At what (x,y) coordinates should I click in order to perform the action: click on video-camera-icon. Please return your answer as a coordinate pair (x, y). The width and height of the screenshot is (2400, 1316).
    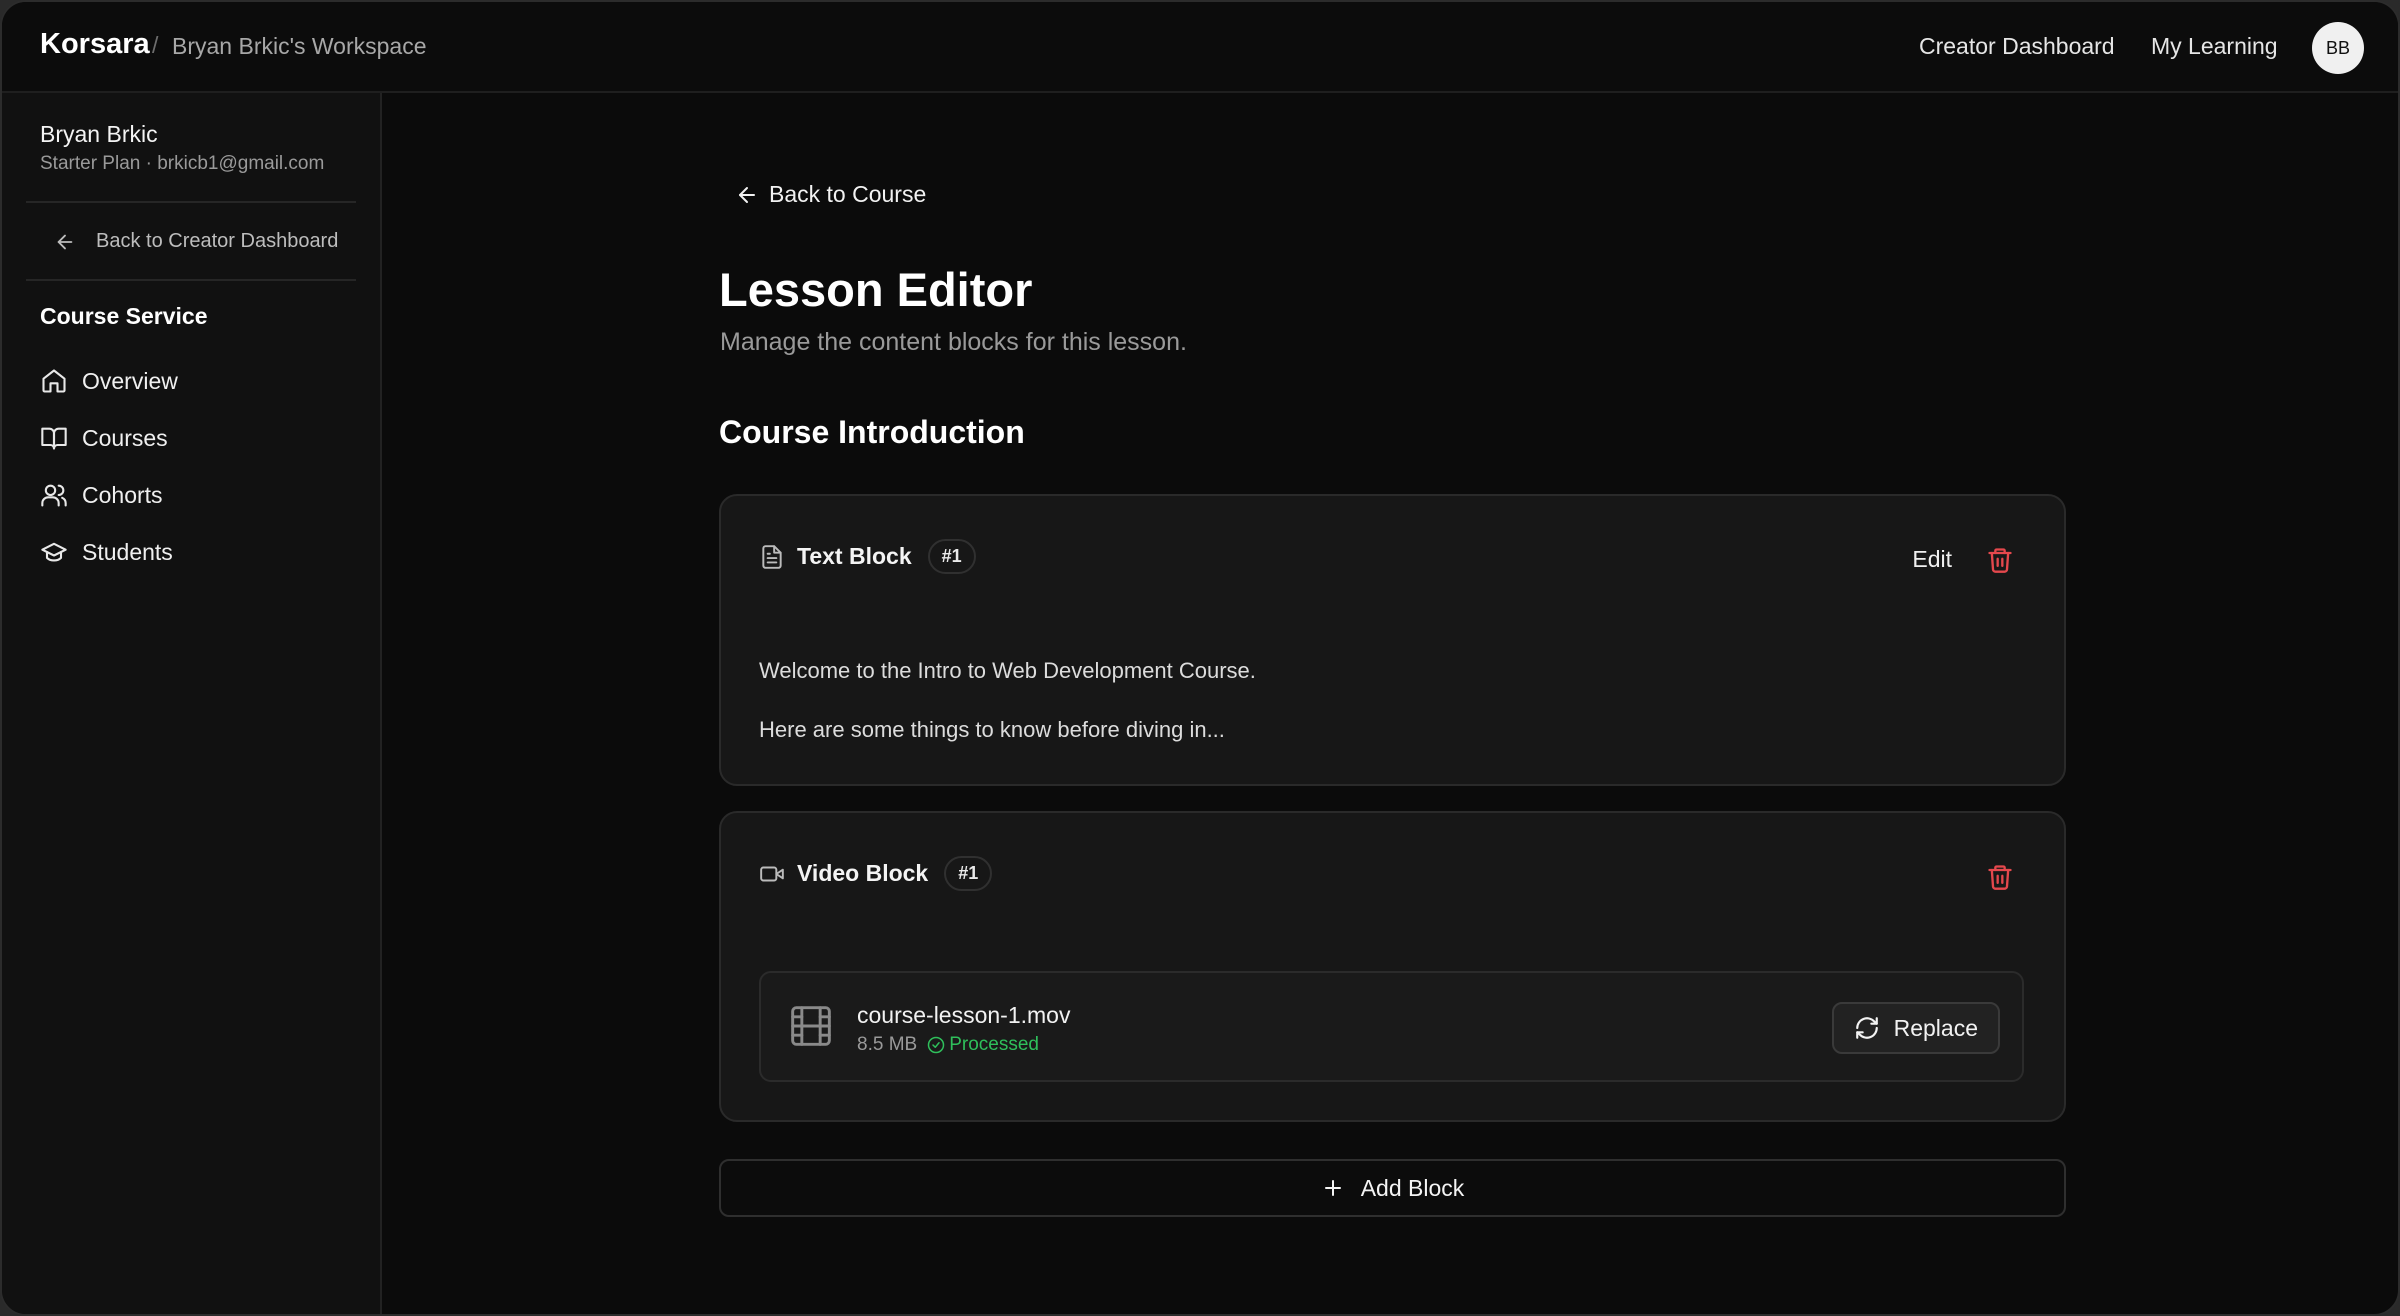
    Looking at the image, I should click on (772, 873).